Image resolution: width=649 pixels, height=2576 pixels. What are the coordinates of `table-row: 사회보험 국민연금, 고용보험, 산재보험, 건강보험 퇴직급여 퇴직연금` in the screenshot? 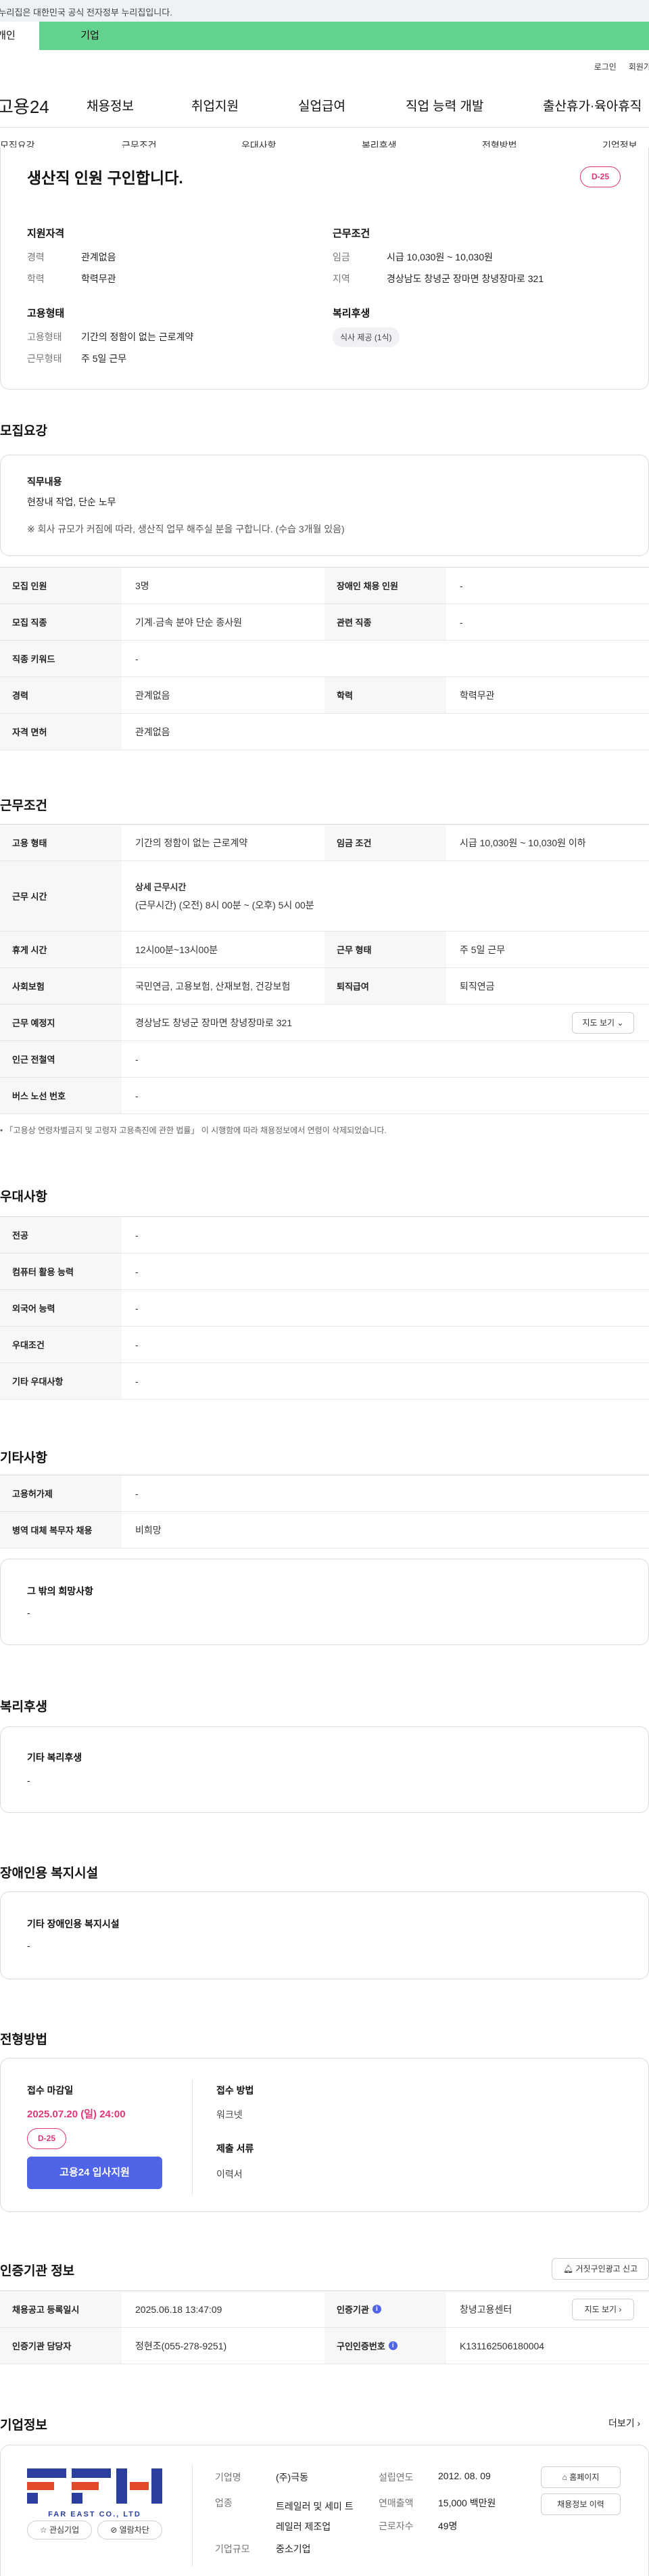 It's located at (324, 986).